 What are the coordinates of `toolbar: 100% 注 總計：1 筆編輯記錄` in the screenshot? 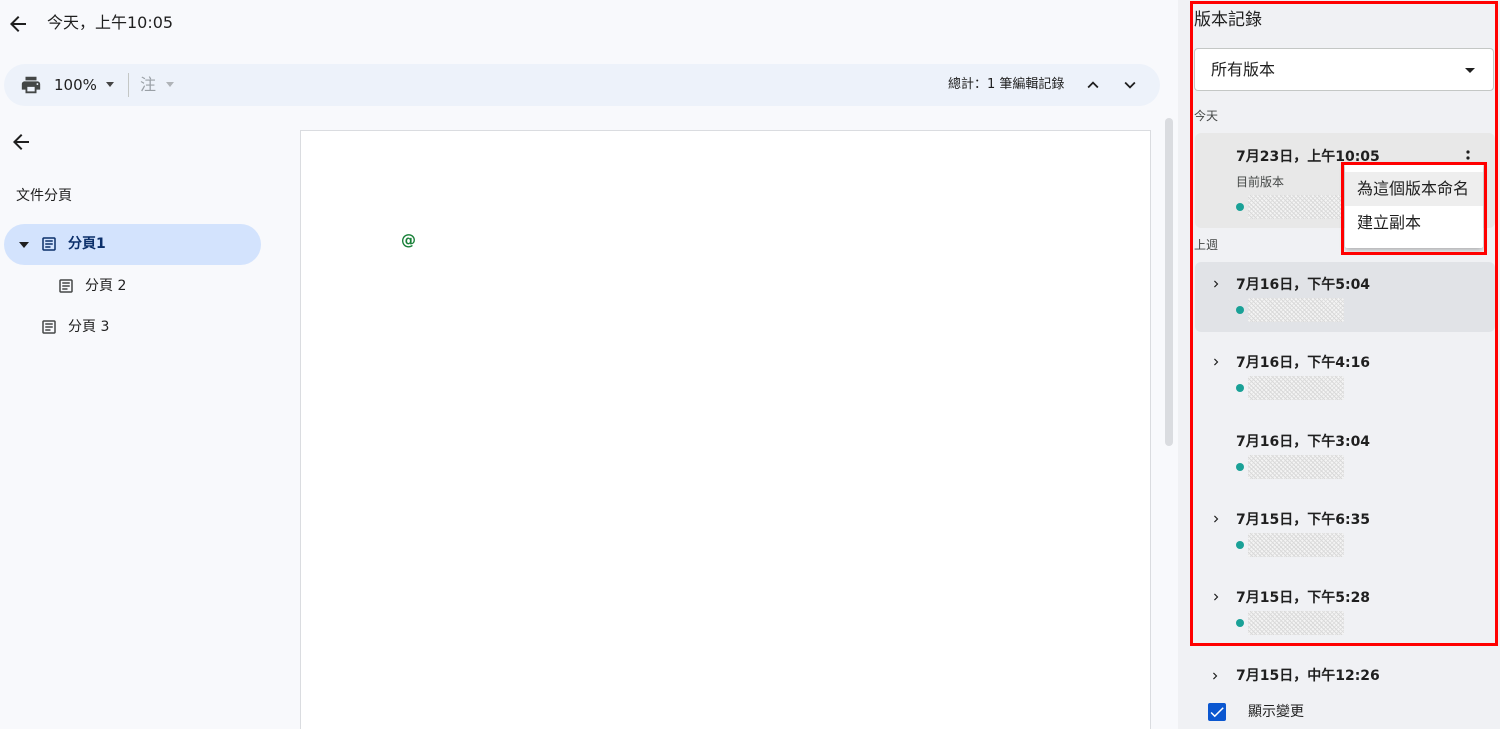 It's located at (582, 85).